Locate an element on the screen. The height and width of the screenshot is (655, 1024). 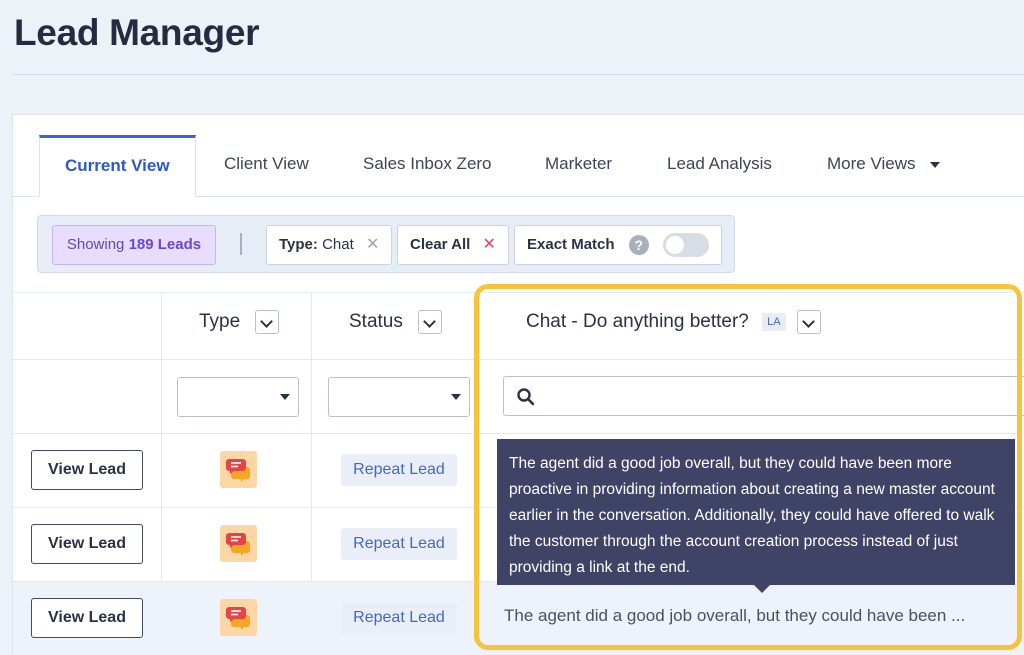
showing-count-badge: Showing 189 Leads is located at coordinates (134, 245).